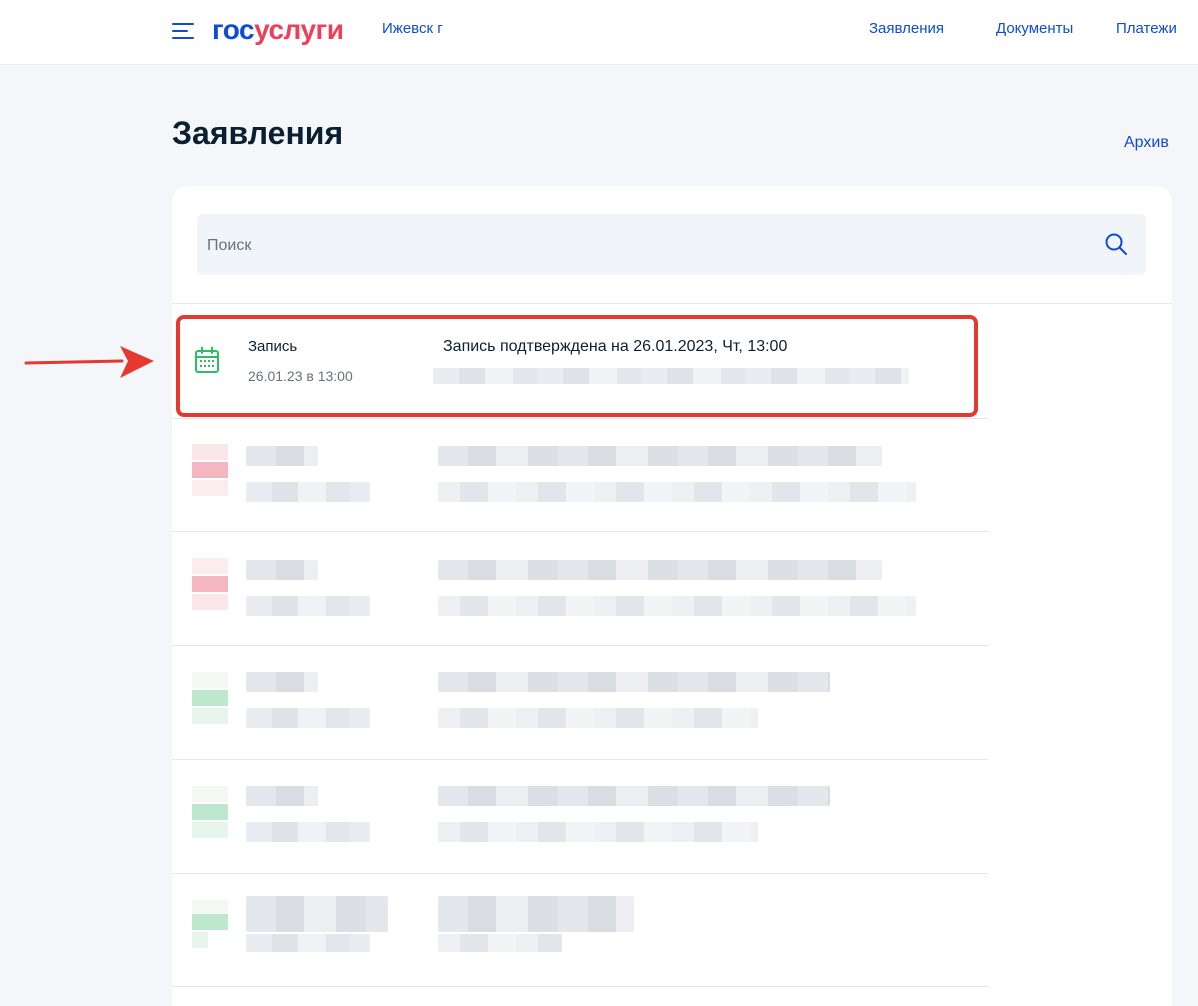 The image size is (1198, 1006). What do you see at coordinates (1116, 244) in the screenshot?
I see `search-icon` at bounding box center [1116, 244].